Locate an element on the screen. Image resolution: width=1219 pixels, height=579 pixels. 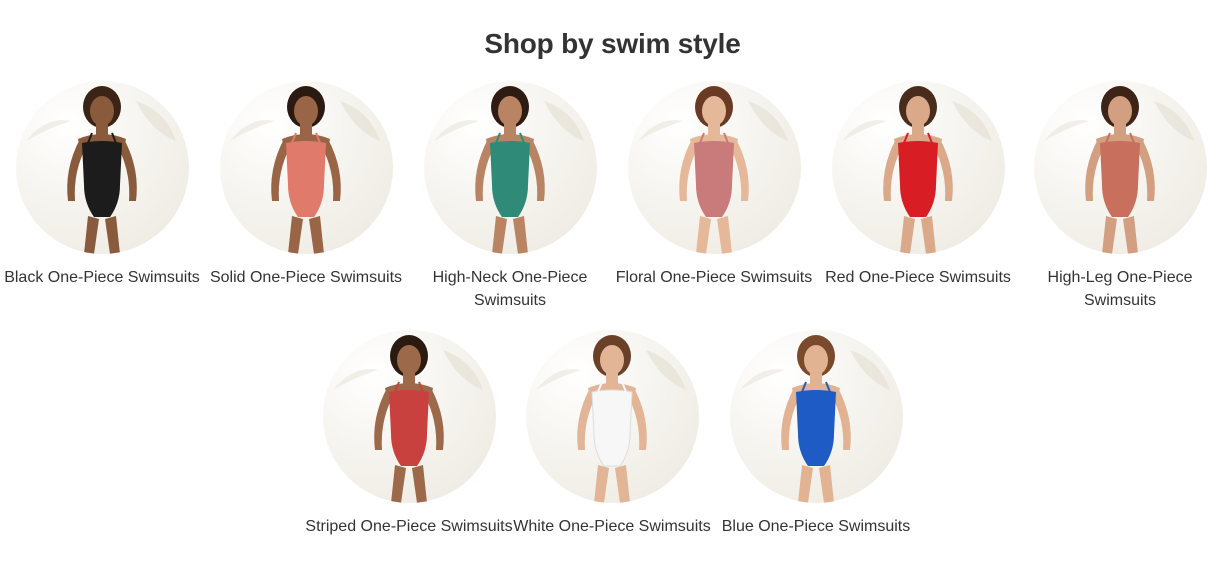
style-tile-high-neck: High-Neck One-Piece Swimsuits is located at coordinates (510, 201).